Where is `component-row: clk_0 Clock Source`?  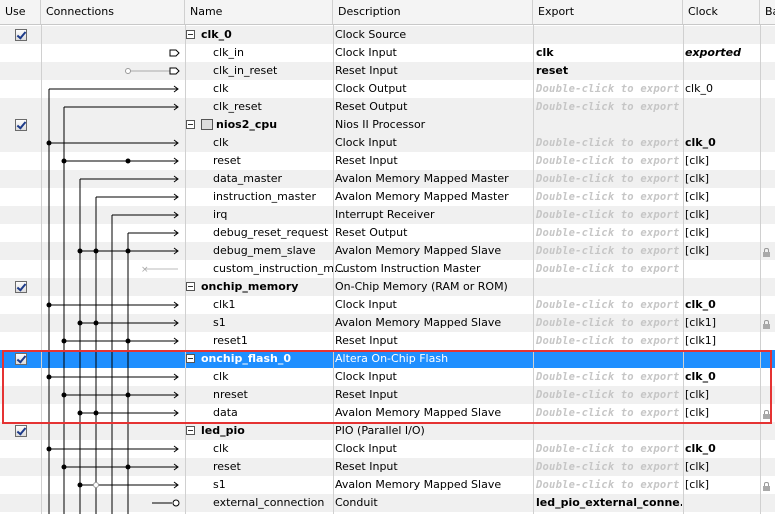 component-row: clk_0 Clock Source is located at coordinates (387, 35).